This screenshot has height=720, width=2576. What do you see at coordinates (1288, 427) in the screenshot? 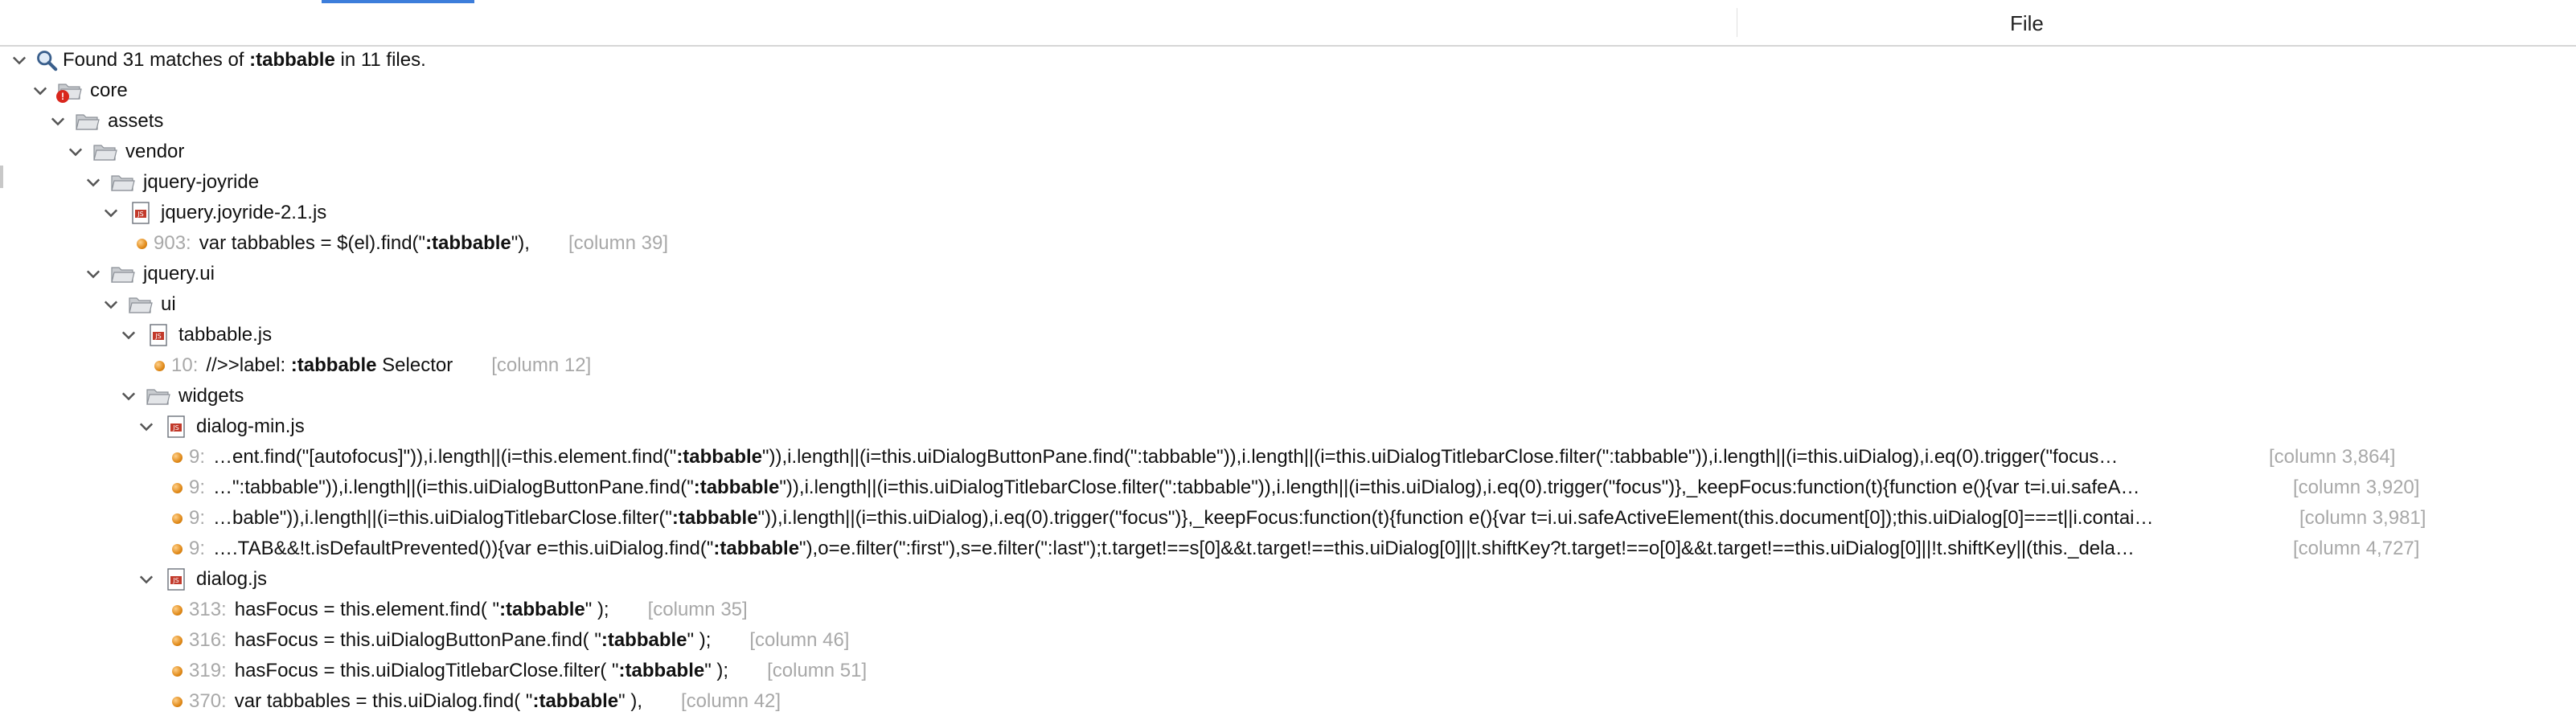
I see `tree-node-dialog-min-file: JS dialog-min.js` at bounding box center [1288, 427].